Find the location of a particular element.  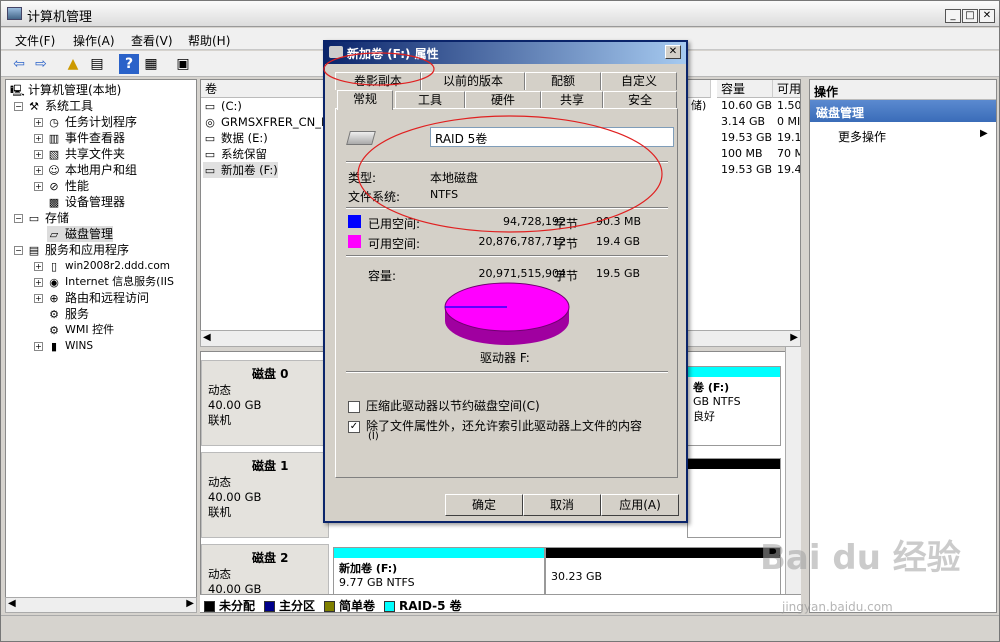

volume-row: ▭ (C:) is located at coordinates (222, 106).